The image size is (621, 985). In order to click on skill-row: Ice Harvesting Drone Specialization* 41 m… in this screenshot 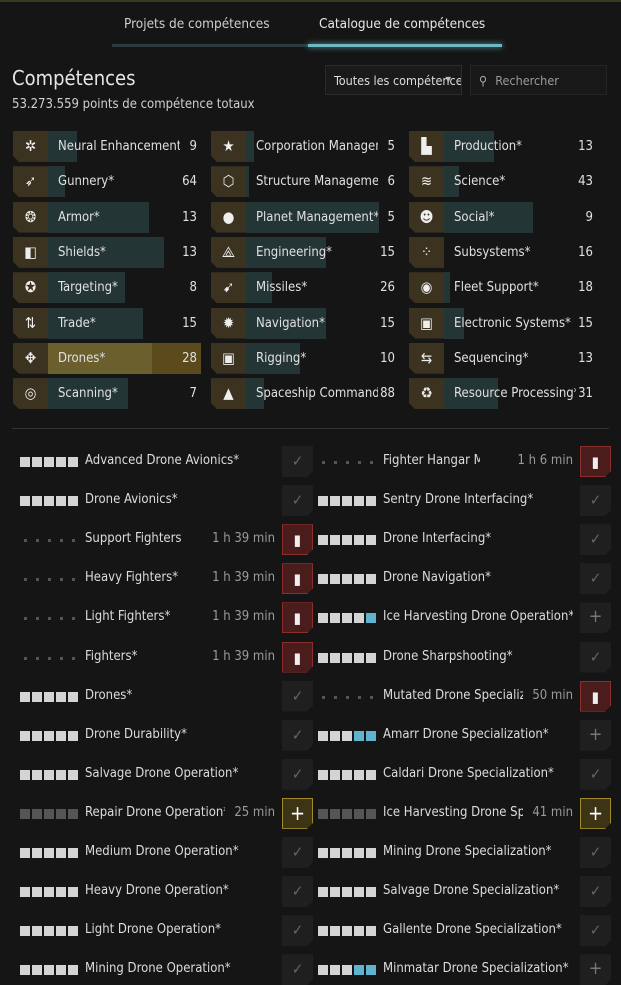, I will do `click(465, 813)`.